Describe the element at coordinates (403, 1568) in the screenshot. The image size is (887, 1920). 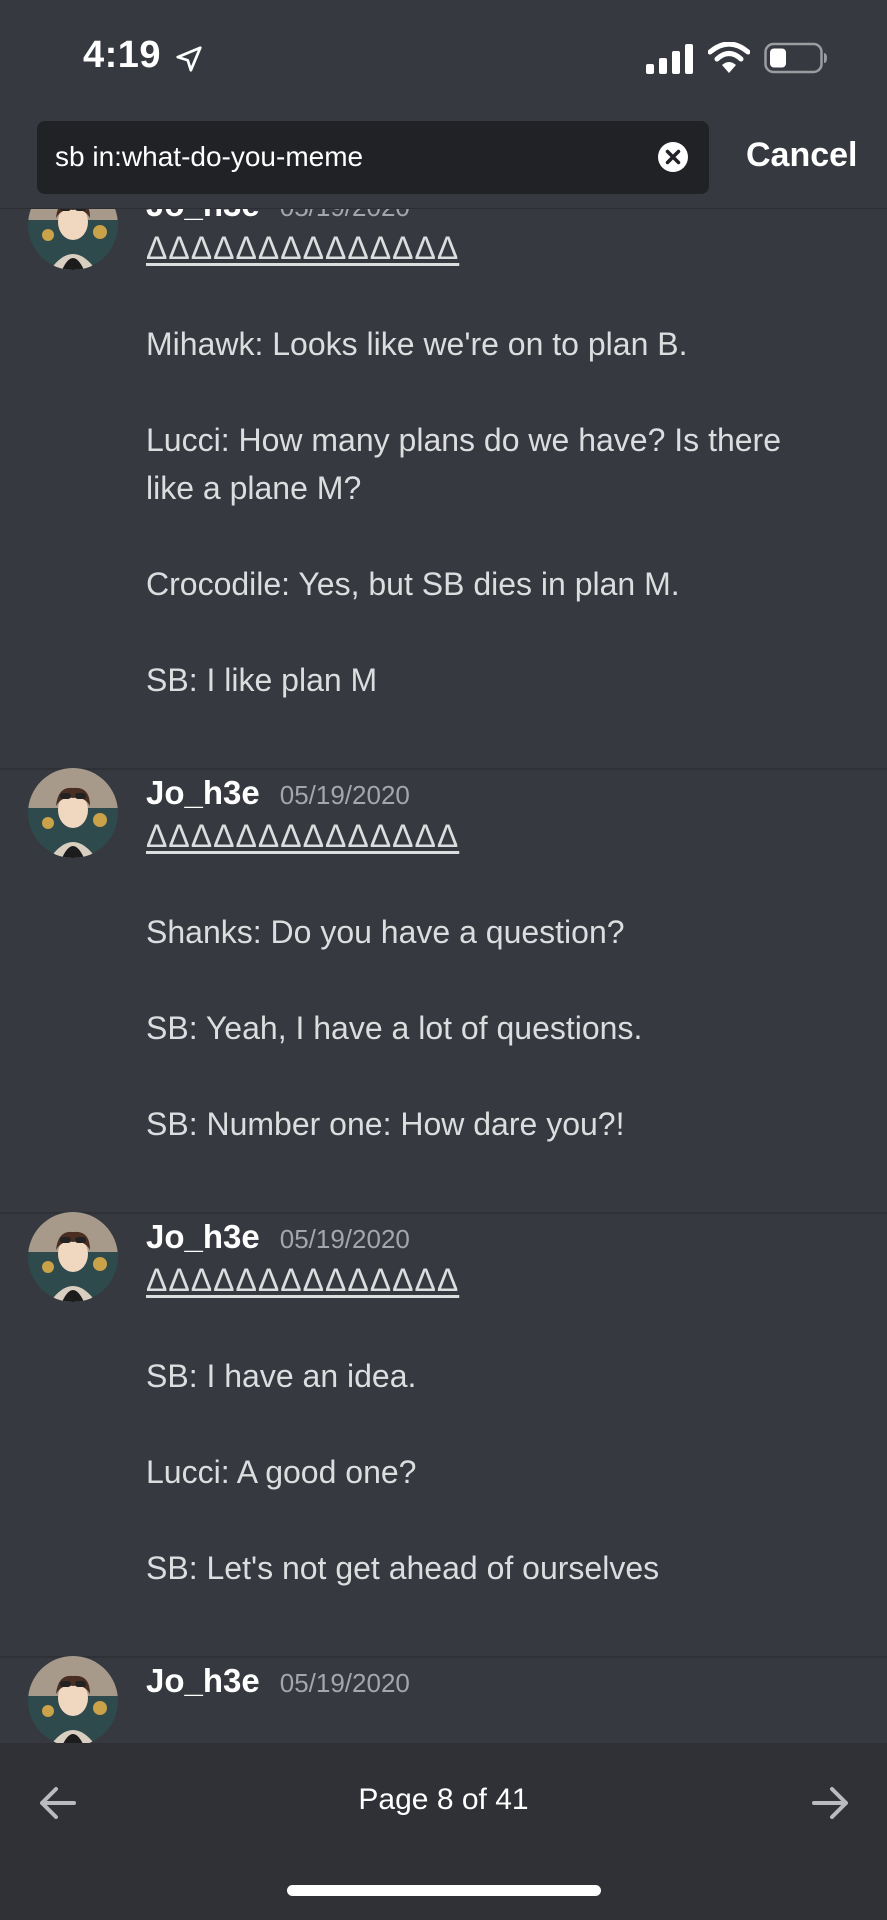
I see `message-line: SB: Let's not get ahead of ourselves` at that location.